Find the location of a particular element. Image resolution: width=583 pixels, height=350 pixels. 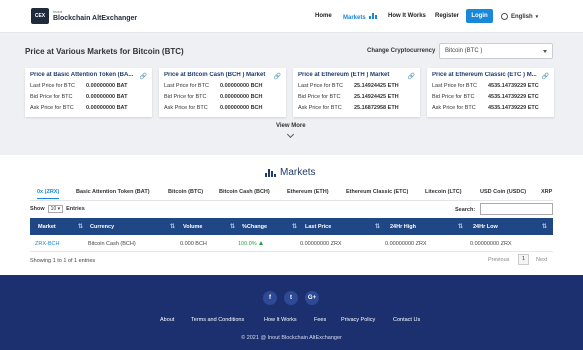

page-size-select: 10 ▾ is located at coordinates (55, 209).